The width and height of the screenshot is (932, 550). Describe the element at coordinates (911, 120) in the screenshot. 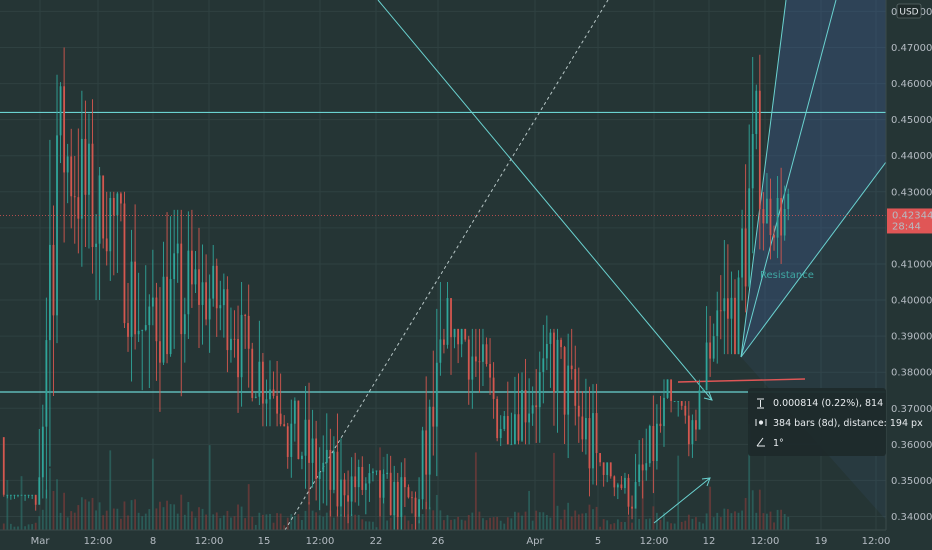

I see `price-tick-label: 0.450000` at that location.